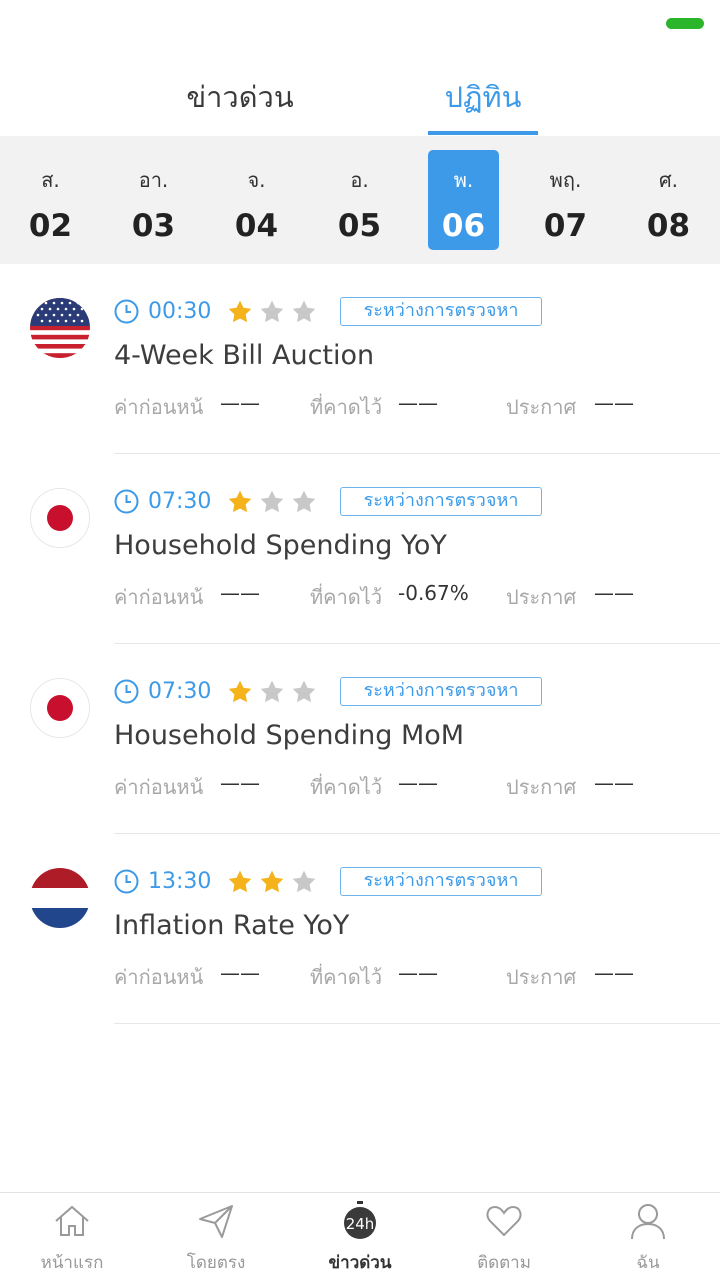 This screenshot has height=1280, width=720. I want to click on day-item-selected: พ. 06, so click(463, 200).